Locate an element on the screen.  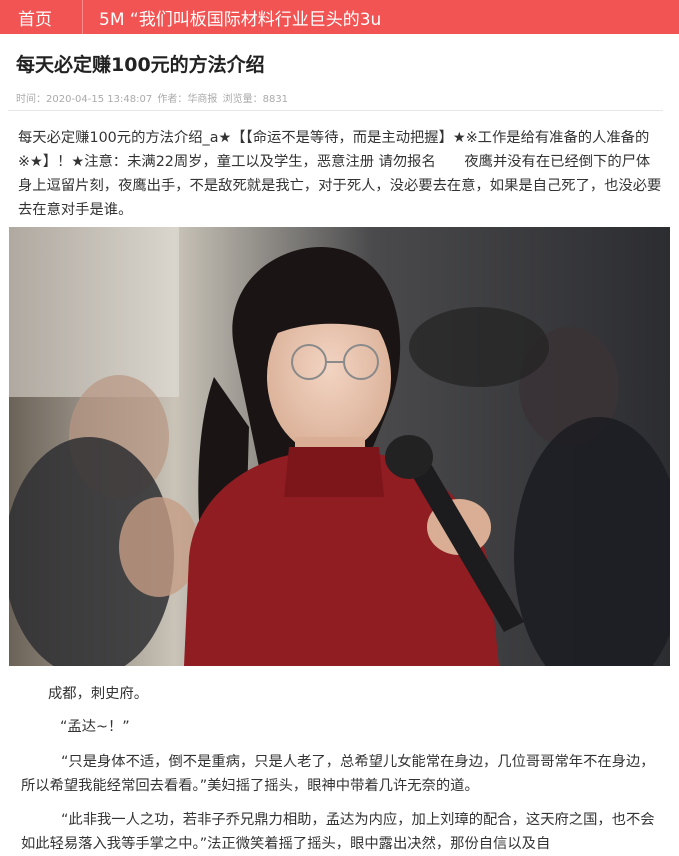
paragraph: 成都，刺史府。 is located at coordinates (98, 694).